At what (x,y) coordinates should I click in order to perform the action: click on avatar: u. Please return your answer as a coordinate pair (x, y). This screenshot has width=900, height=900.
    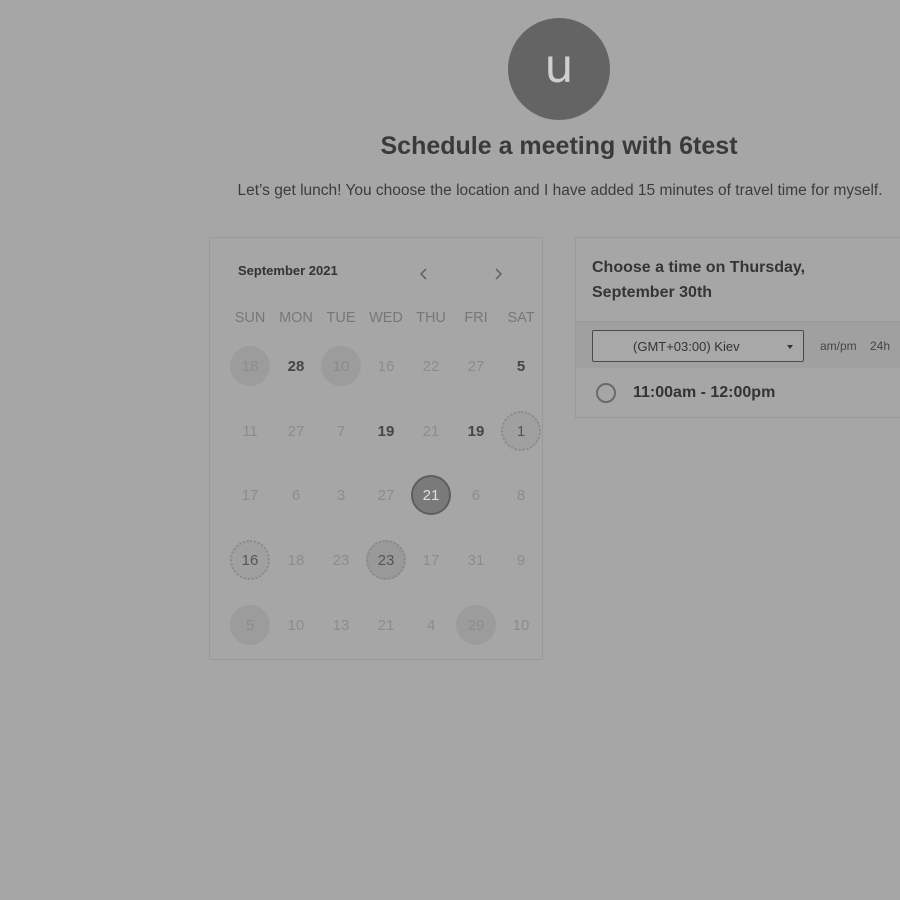
    Looking at the image, I should click on (559, 69).